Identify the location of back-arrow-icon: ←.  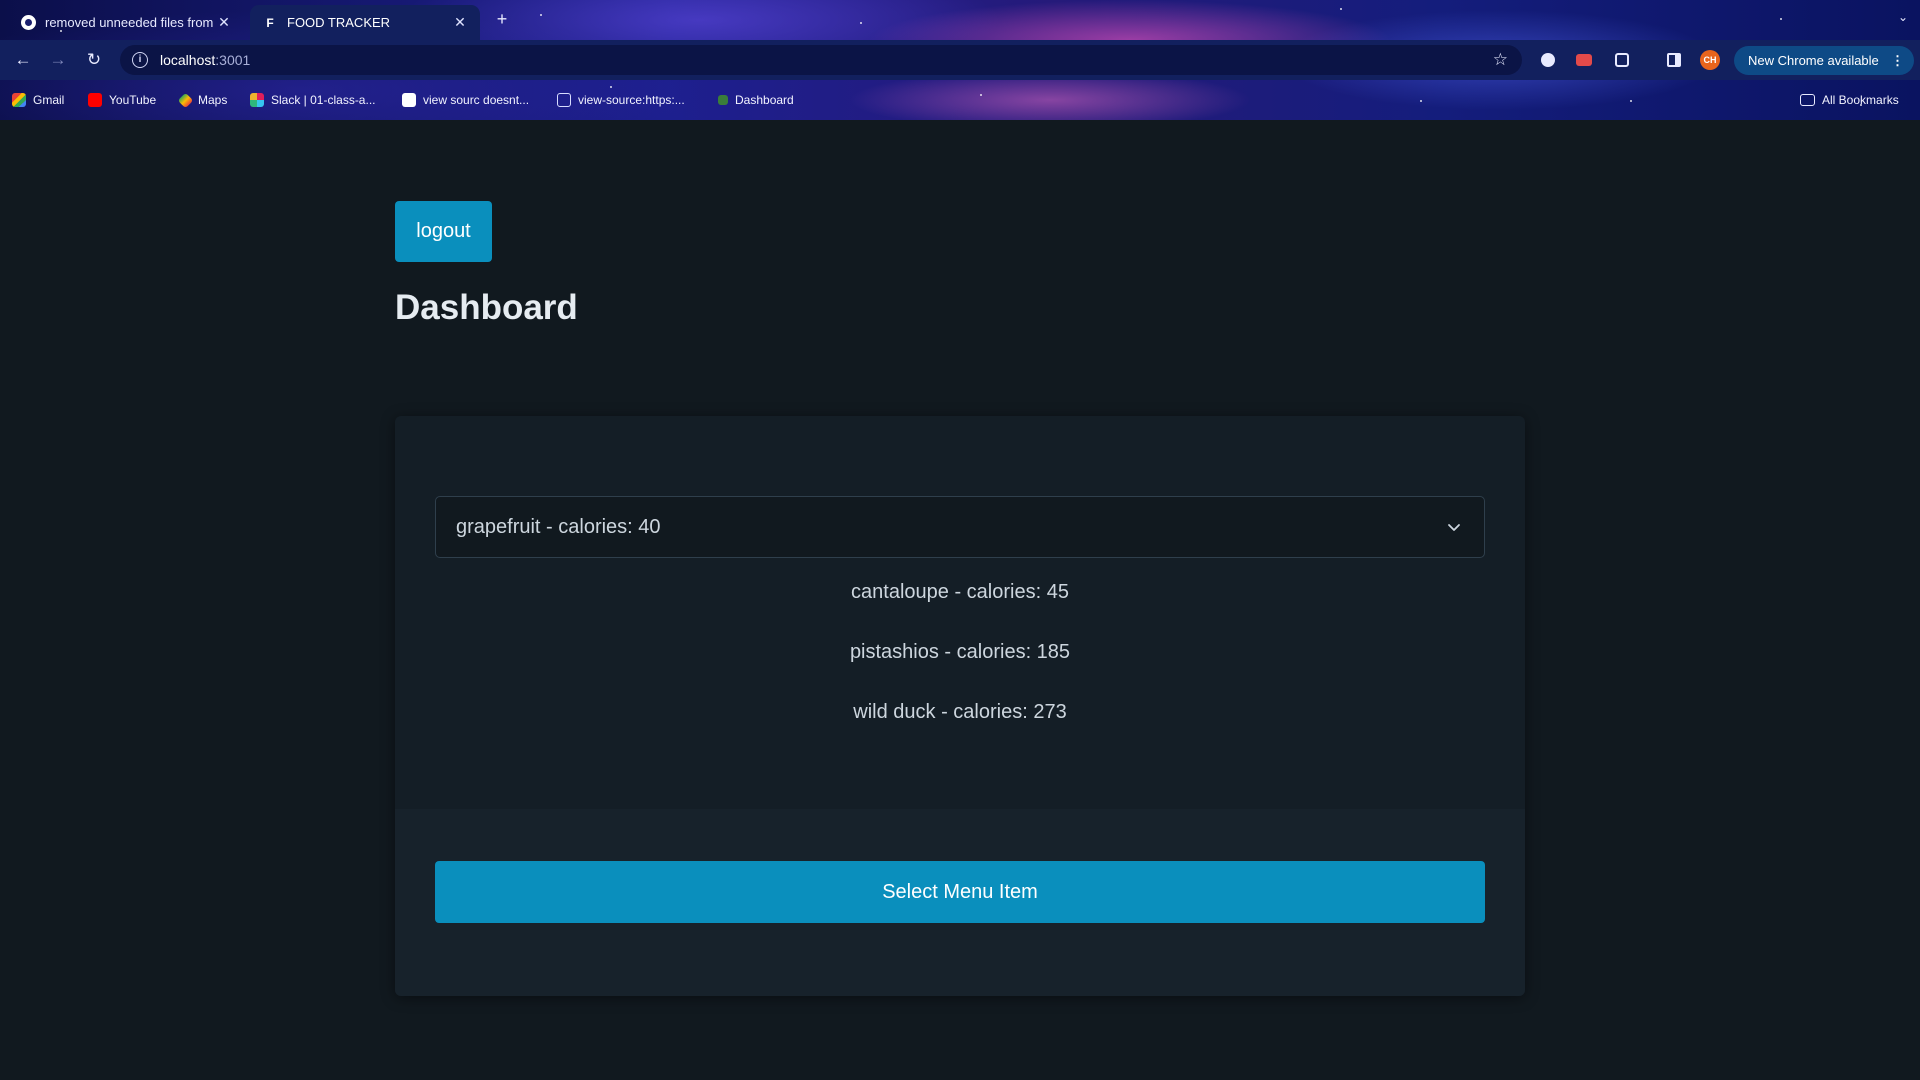
(23, 60).